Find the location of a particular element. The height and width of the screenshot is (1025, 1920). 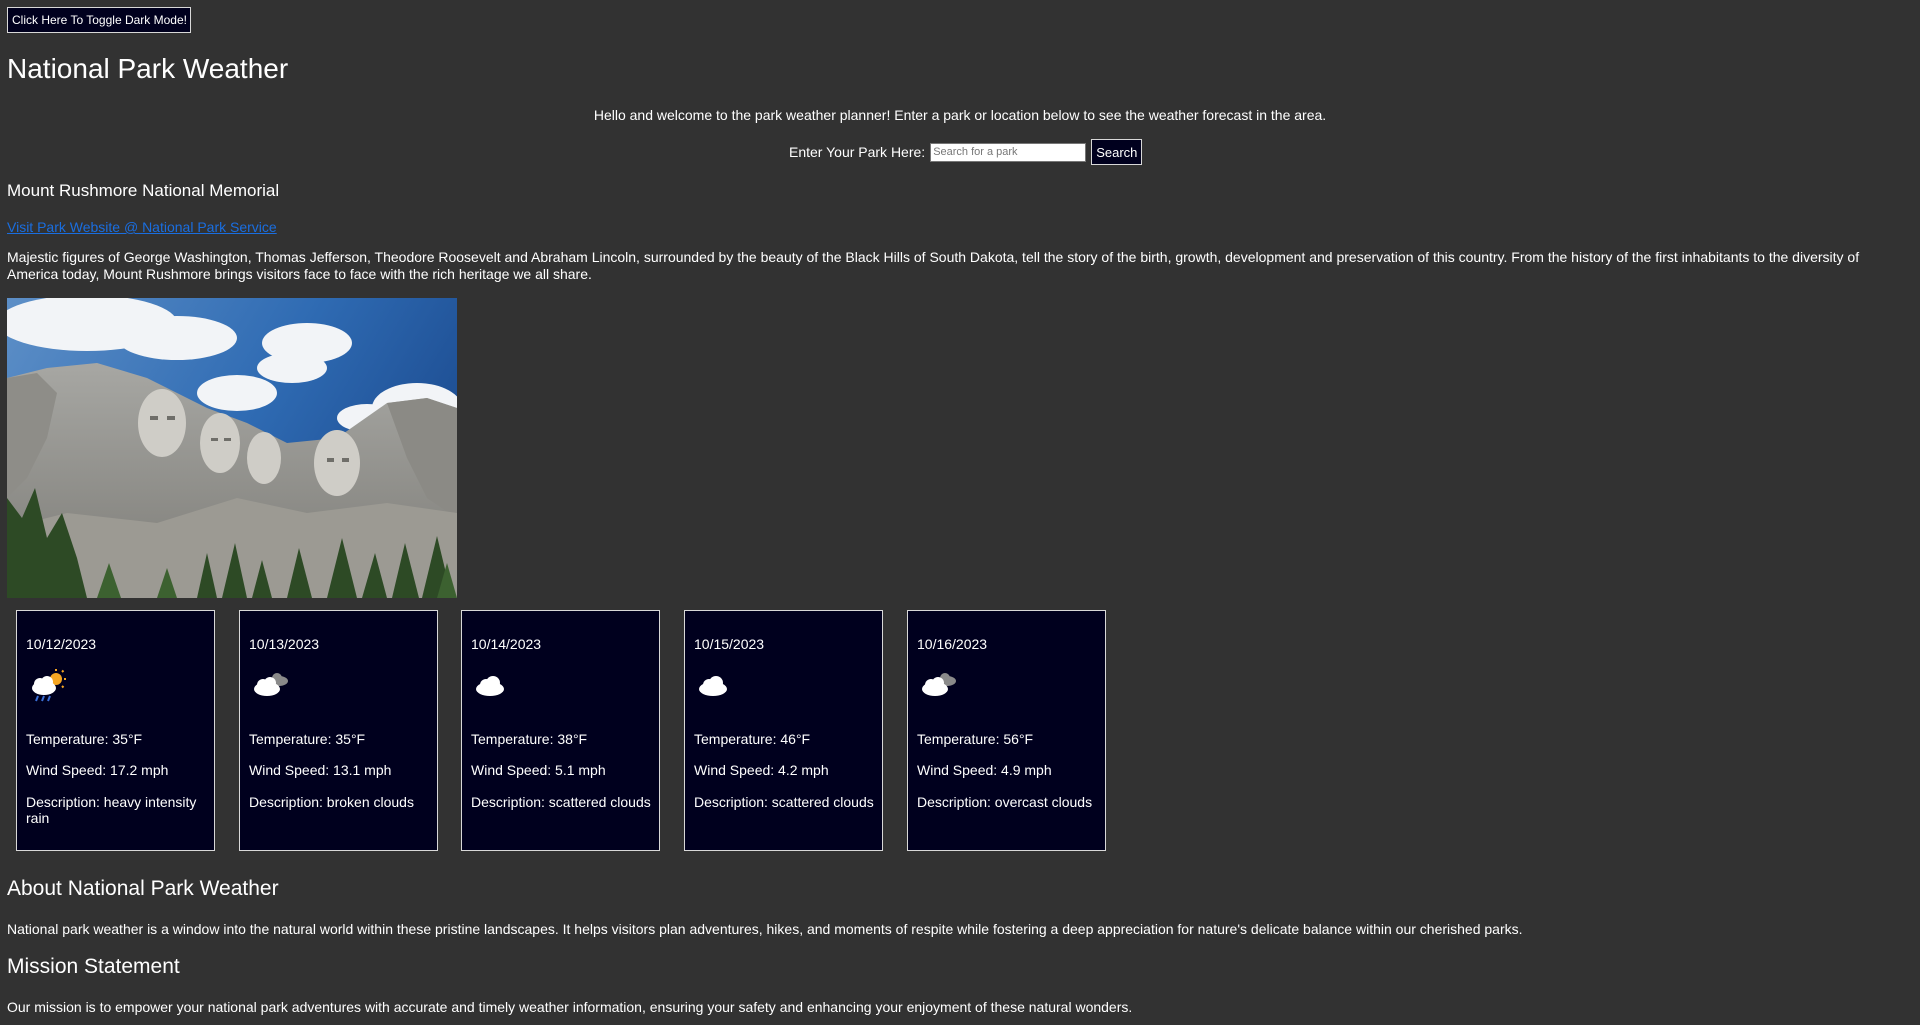

search-input is located at coordinates (1008, 152).